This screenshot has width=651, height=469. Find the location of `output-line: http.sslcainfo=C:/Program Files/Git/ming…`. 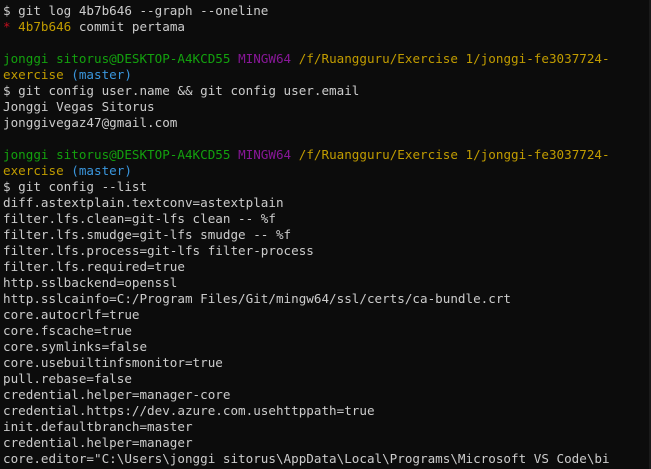

output-line: http.sslcainfo=C:/Program Files/Git/ming… is located at coordinates (327, 299).